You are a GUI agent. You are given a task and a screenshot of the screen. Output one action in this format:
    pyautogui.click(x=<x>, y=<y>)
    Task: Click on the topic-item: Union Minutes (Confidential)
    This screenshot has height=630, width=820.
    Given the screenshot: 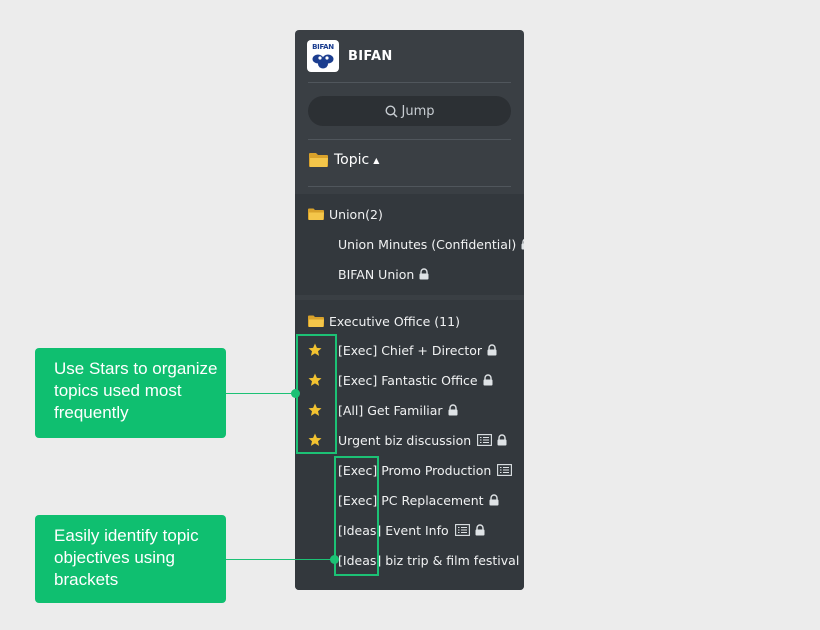 What is the action you would take?
    pyautogui.click(x=431, y=244)
    